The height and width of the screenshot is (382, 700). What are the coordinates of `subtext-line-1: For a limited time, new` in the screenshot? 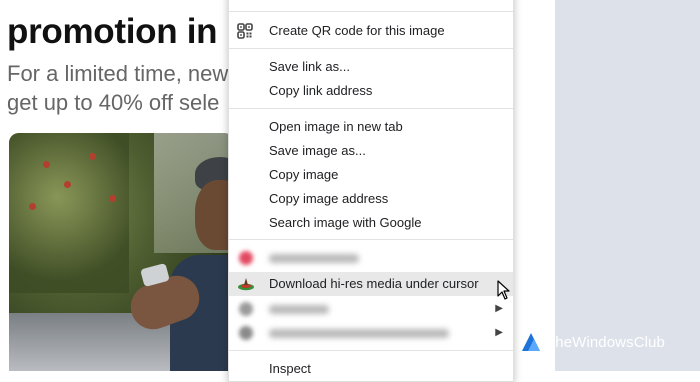 It's located at (118, 73).